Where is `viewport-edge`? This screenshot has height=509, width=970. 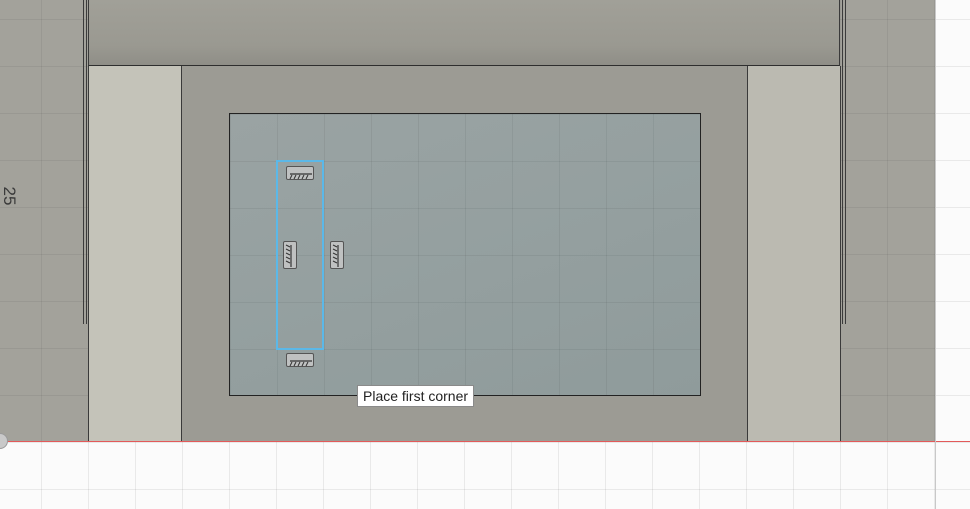 viewport-edge is located at coordinates (935, 254).